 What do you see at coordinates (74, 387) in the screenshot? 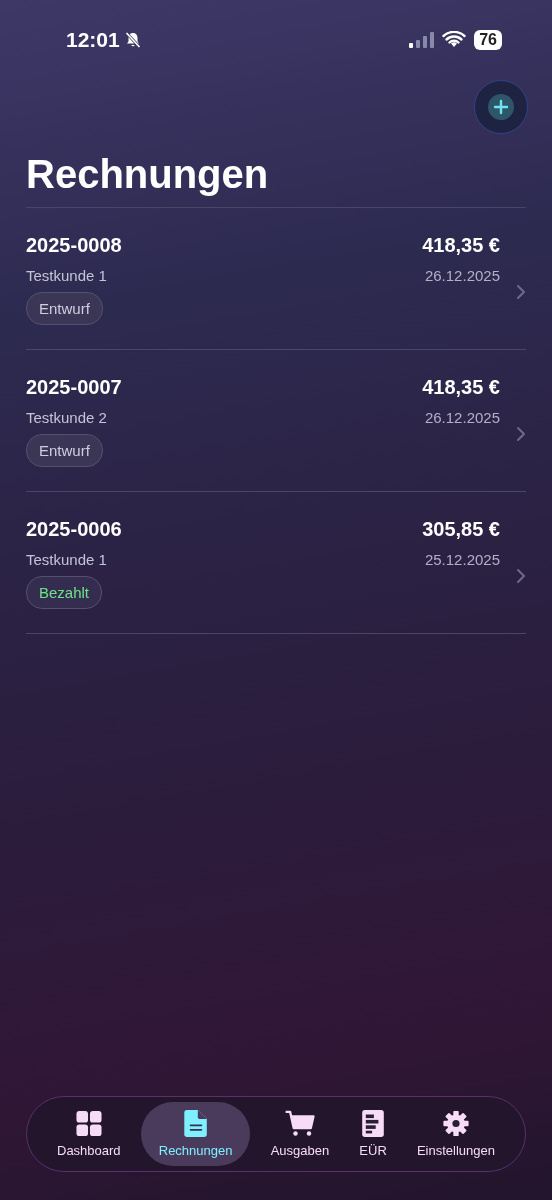
I see `invoice-number: 2025-0007` at bounding box center [74, 387].